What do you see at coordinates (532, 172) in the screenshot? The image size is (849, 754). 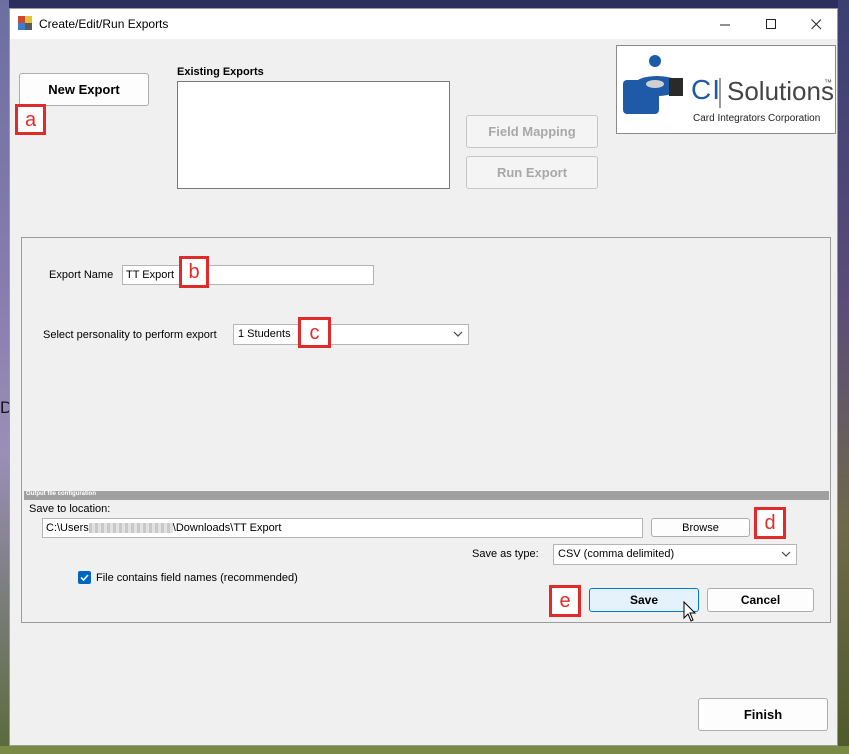 I see `run-export-button: Run Export` at bounding box center [532, 172].